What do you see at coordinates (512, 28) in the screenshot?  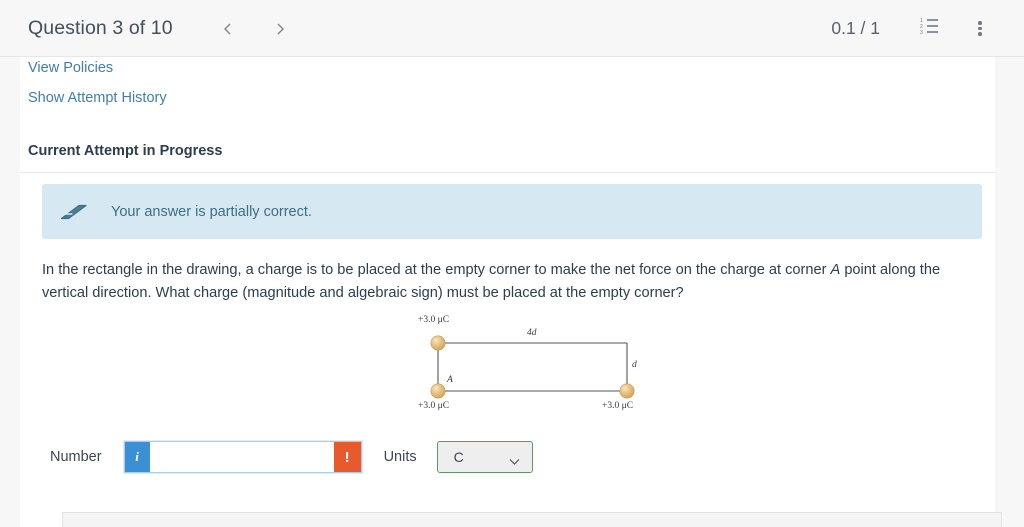 I see `page-header: Question 3 of 10 0.1 / 1 1 2 3` at bounding box center [512, 28].